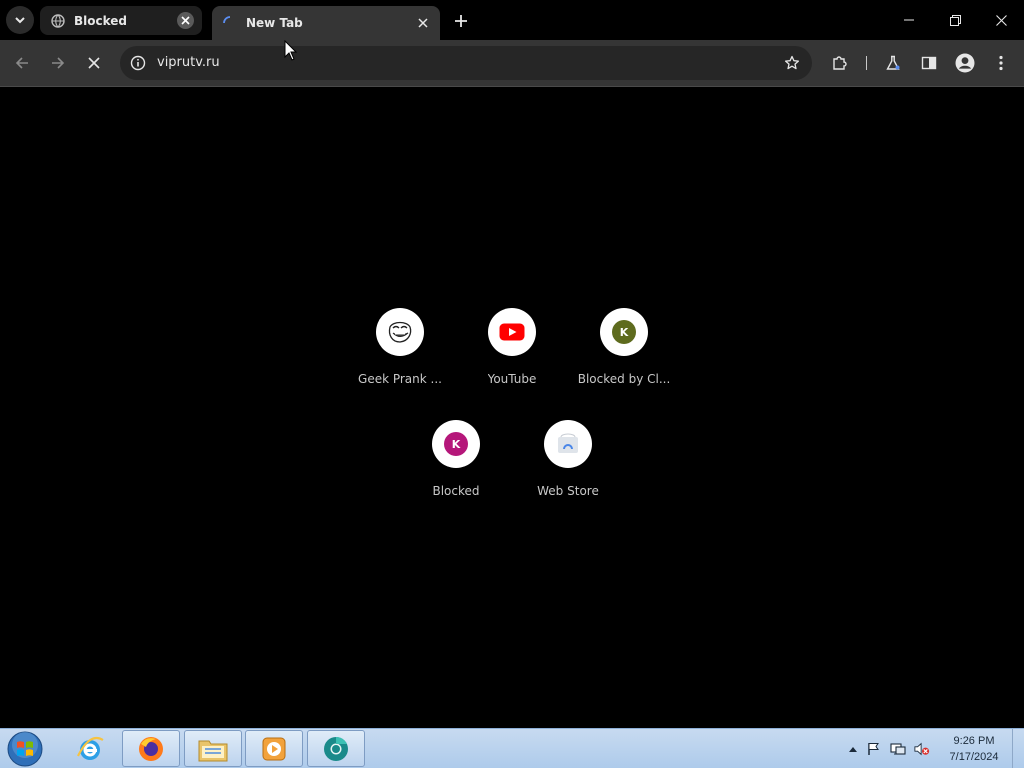 This screenshot has height=768, width=1024. What do you see at coordinates (568, 491) in the screenshot?
I see `shortcut-label: Web Store` at bounding box center [568, 491].